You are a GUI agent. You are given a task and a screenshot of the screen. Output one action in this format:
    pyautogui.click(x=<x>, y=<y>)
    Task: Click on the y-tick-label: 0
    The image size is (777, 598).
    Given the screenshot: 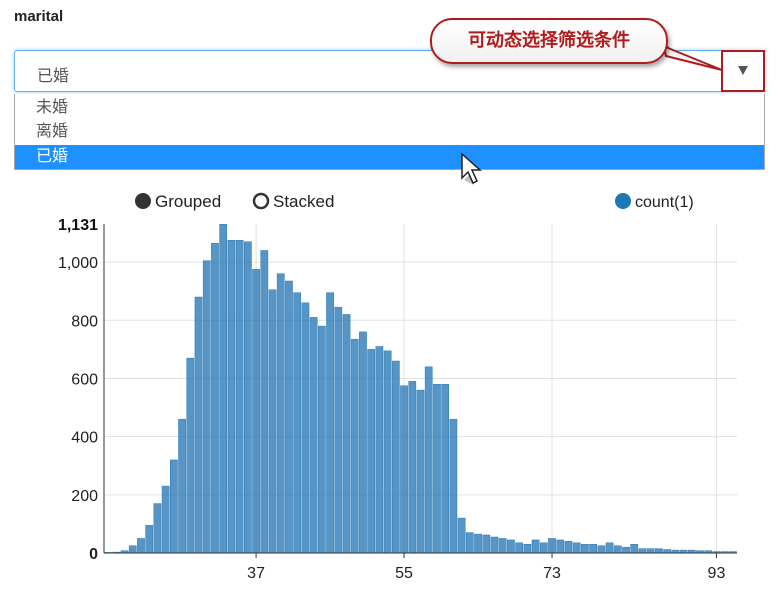 What is the action you would take?
    pyautogui.click(x=93, y=554)
    